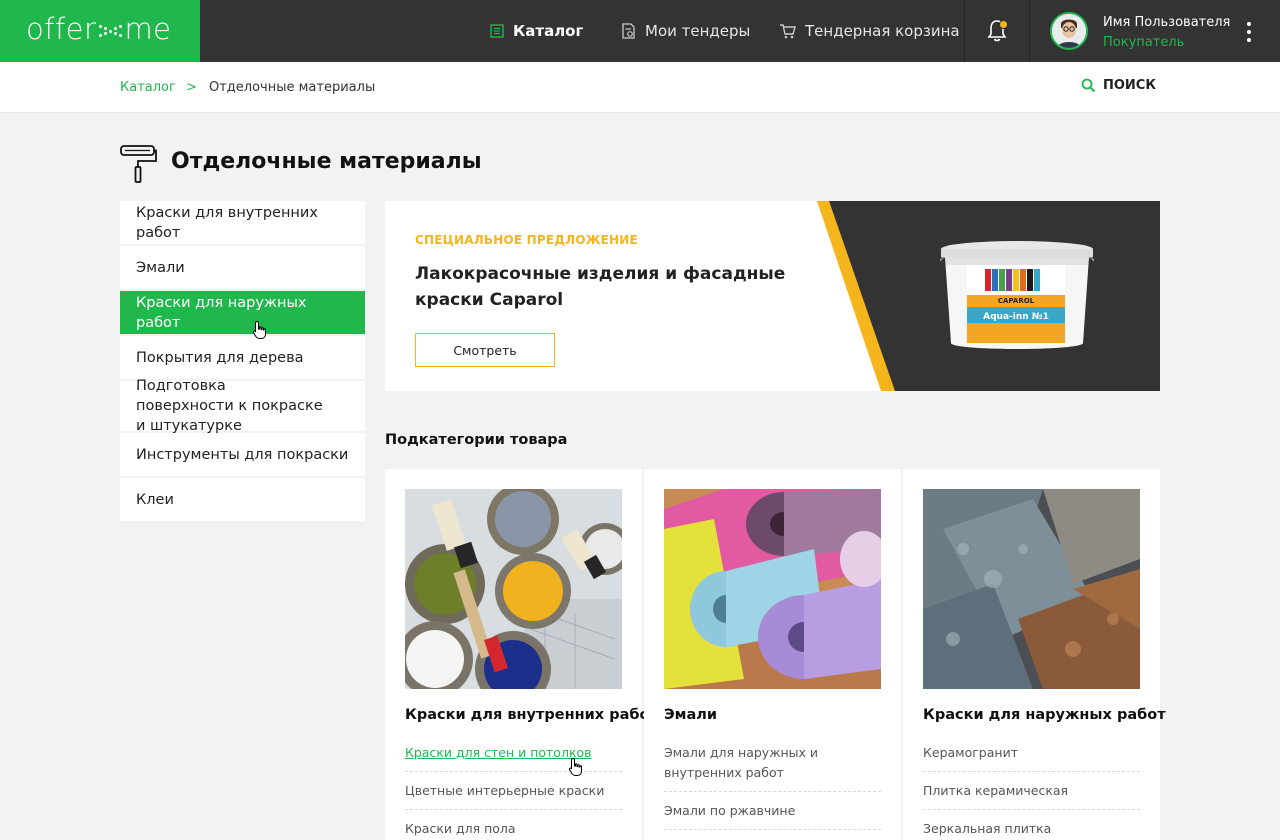 Image resolution: width=1280 pixels, height=840 pixels. Describe the element at coordinates (548, 31) in the screenshot. I see `nav-catalog-label: Каталог` at that location.